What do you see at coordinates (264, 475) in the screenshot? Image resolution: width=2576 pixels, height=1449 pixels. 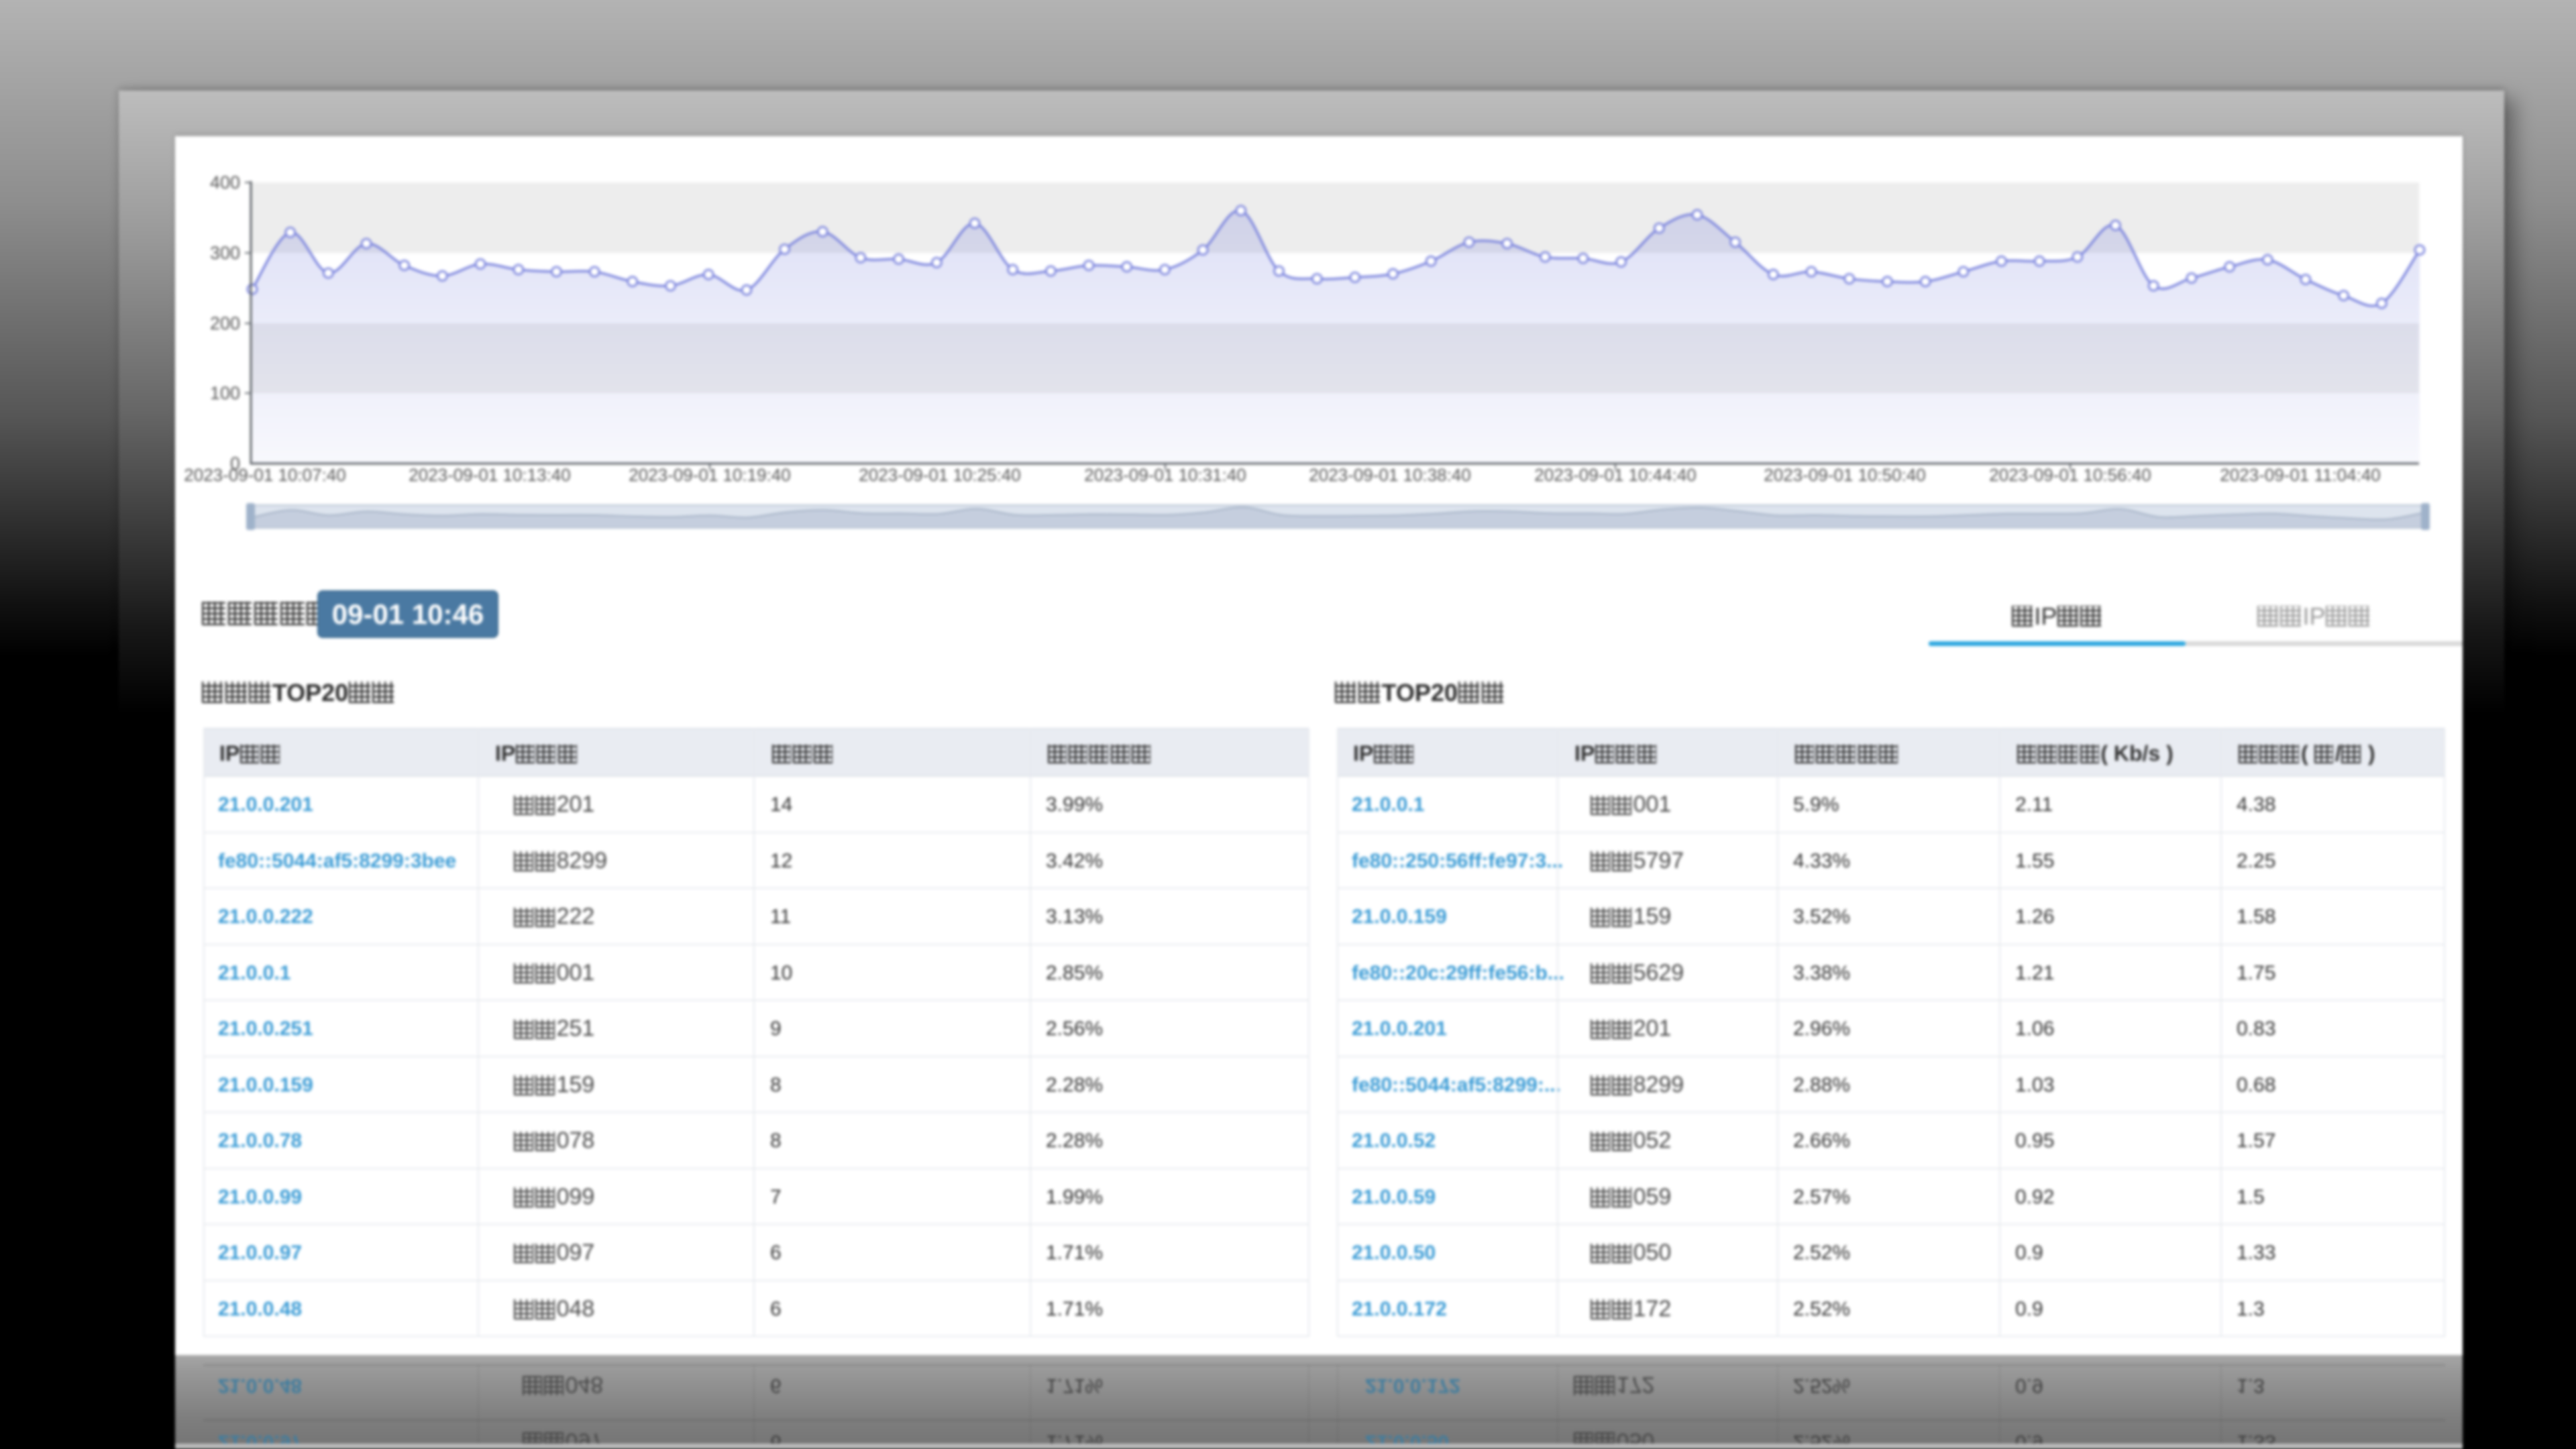 I see `svg-text: 2023-09-01 10:07:40` at bounding box center [264, 475].